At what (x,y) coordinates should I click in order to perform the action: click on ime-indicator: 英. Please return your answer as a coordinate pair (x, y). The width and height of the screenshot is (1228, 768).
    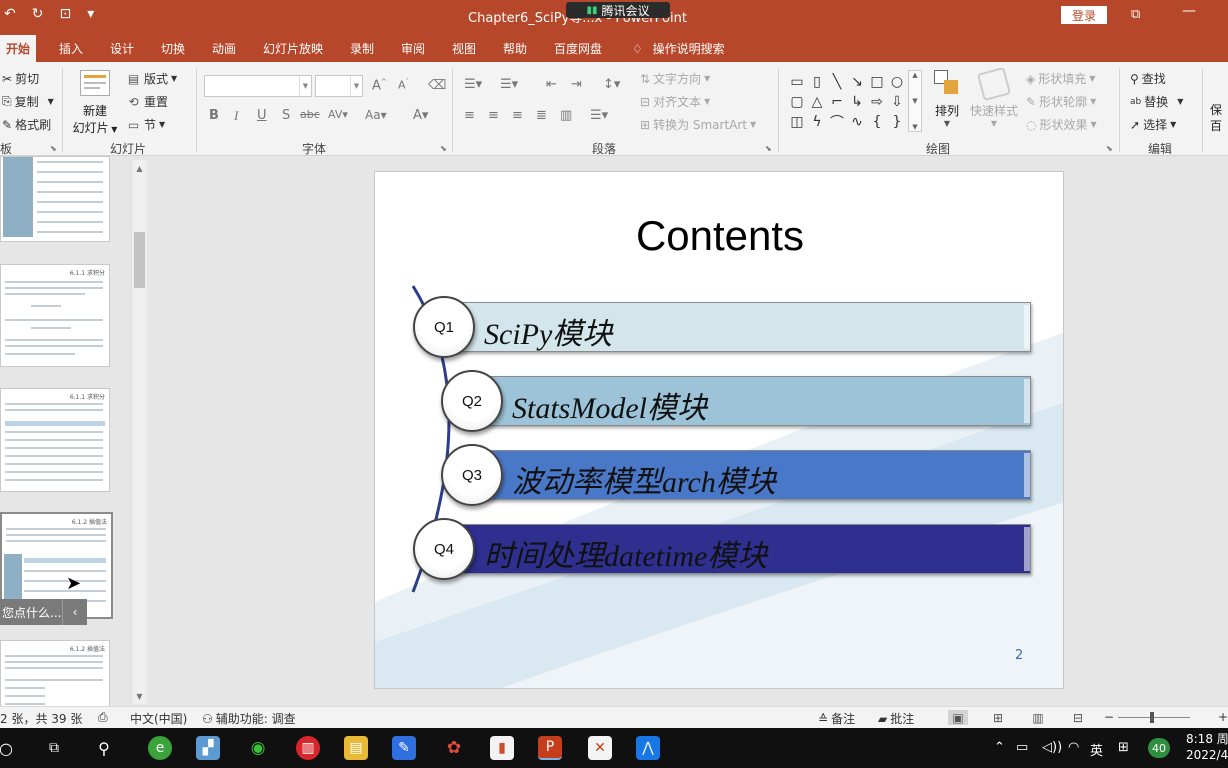
    Looking at the image, I should click on (1096, 749).